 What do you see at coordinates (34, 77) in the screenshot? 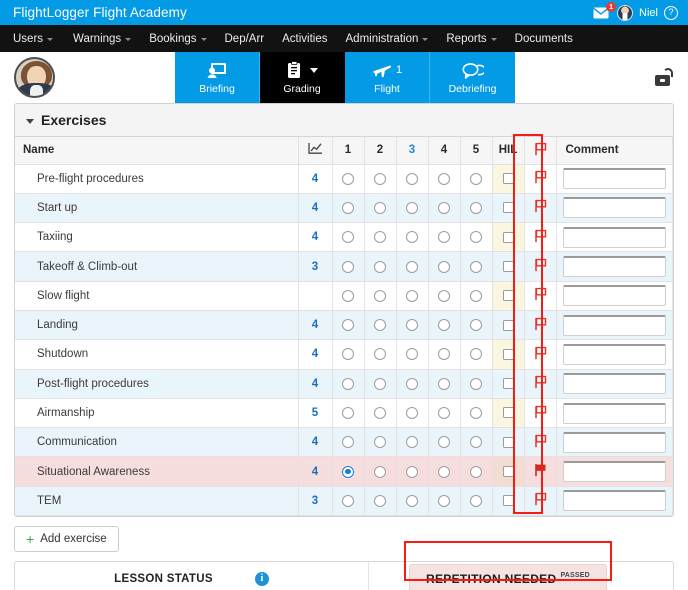
I see `student-photo` at bounding box center [34, 77].